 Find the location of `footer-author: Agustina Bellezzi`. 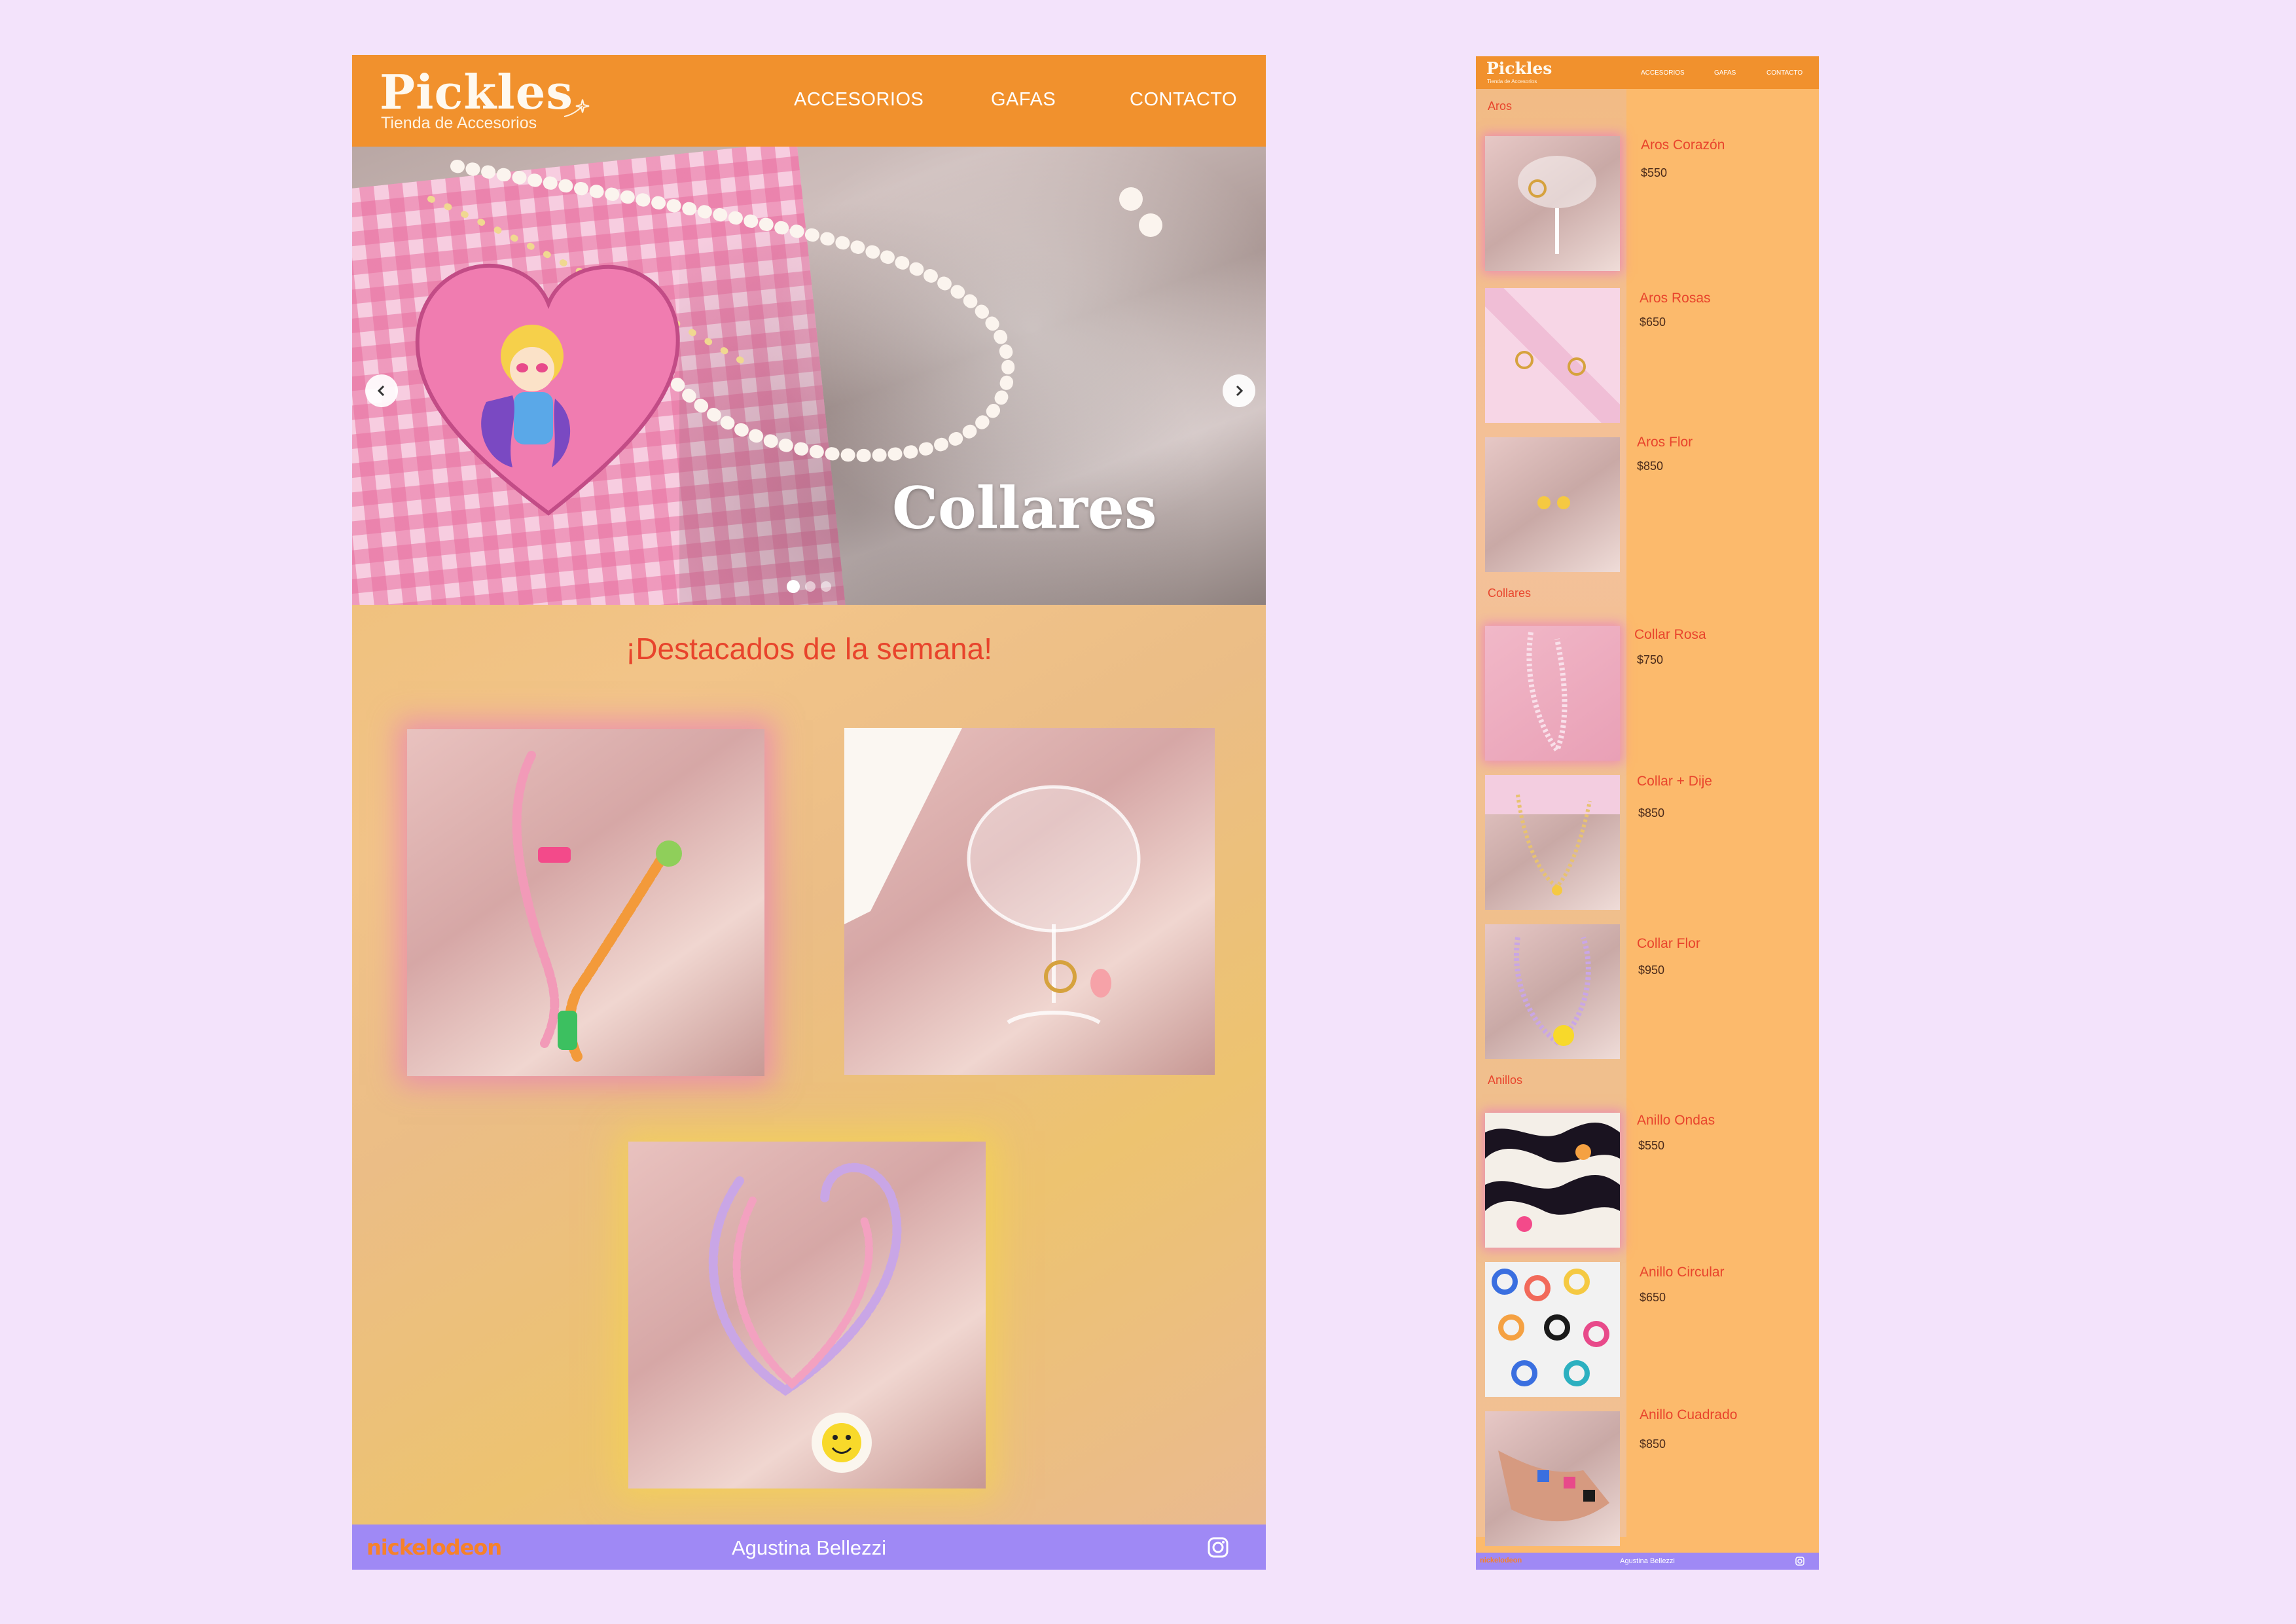

footer-author: Agustina Bellezzi is located at coordinates (809, 1547).